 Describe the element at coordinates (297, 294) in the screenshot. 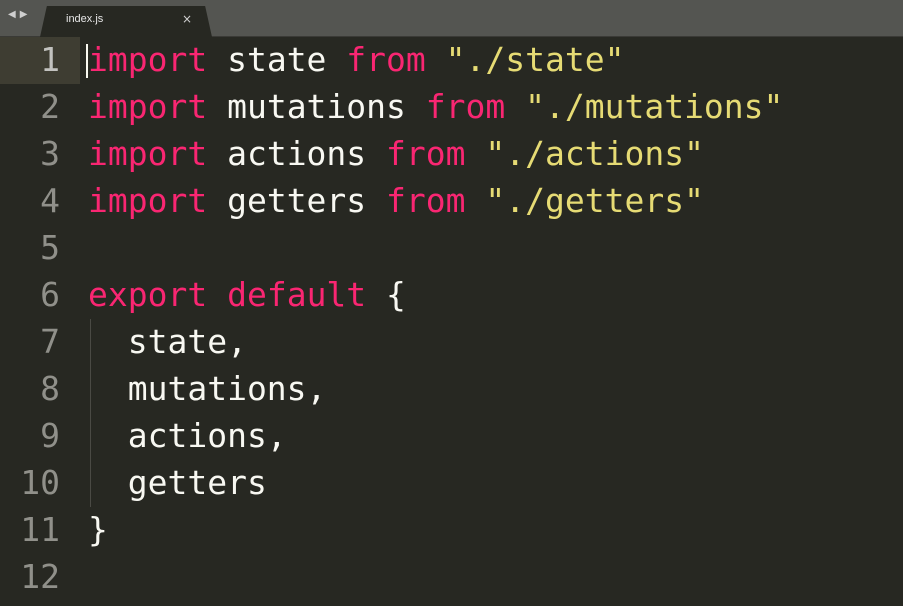

I see `keyword-token: default` at that location.